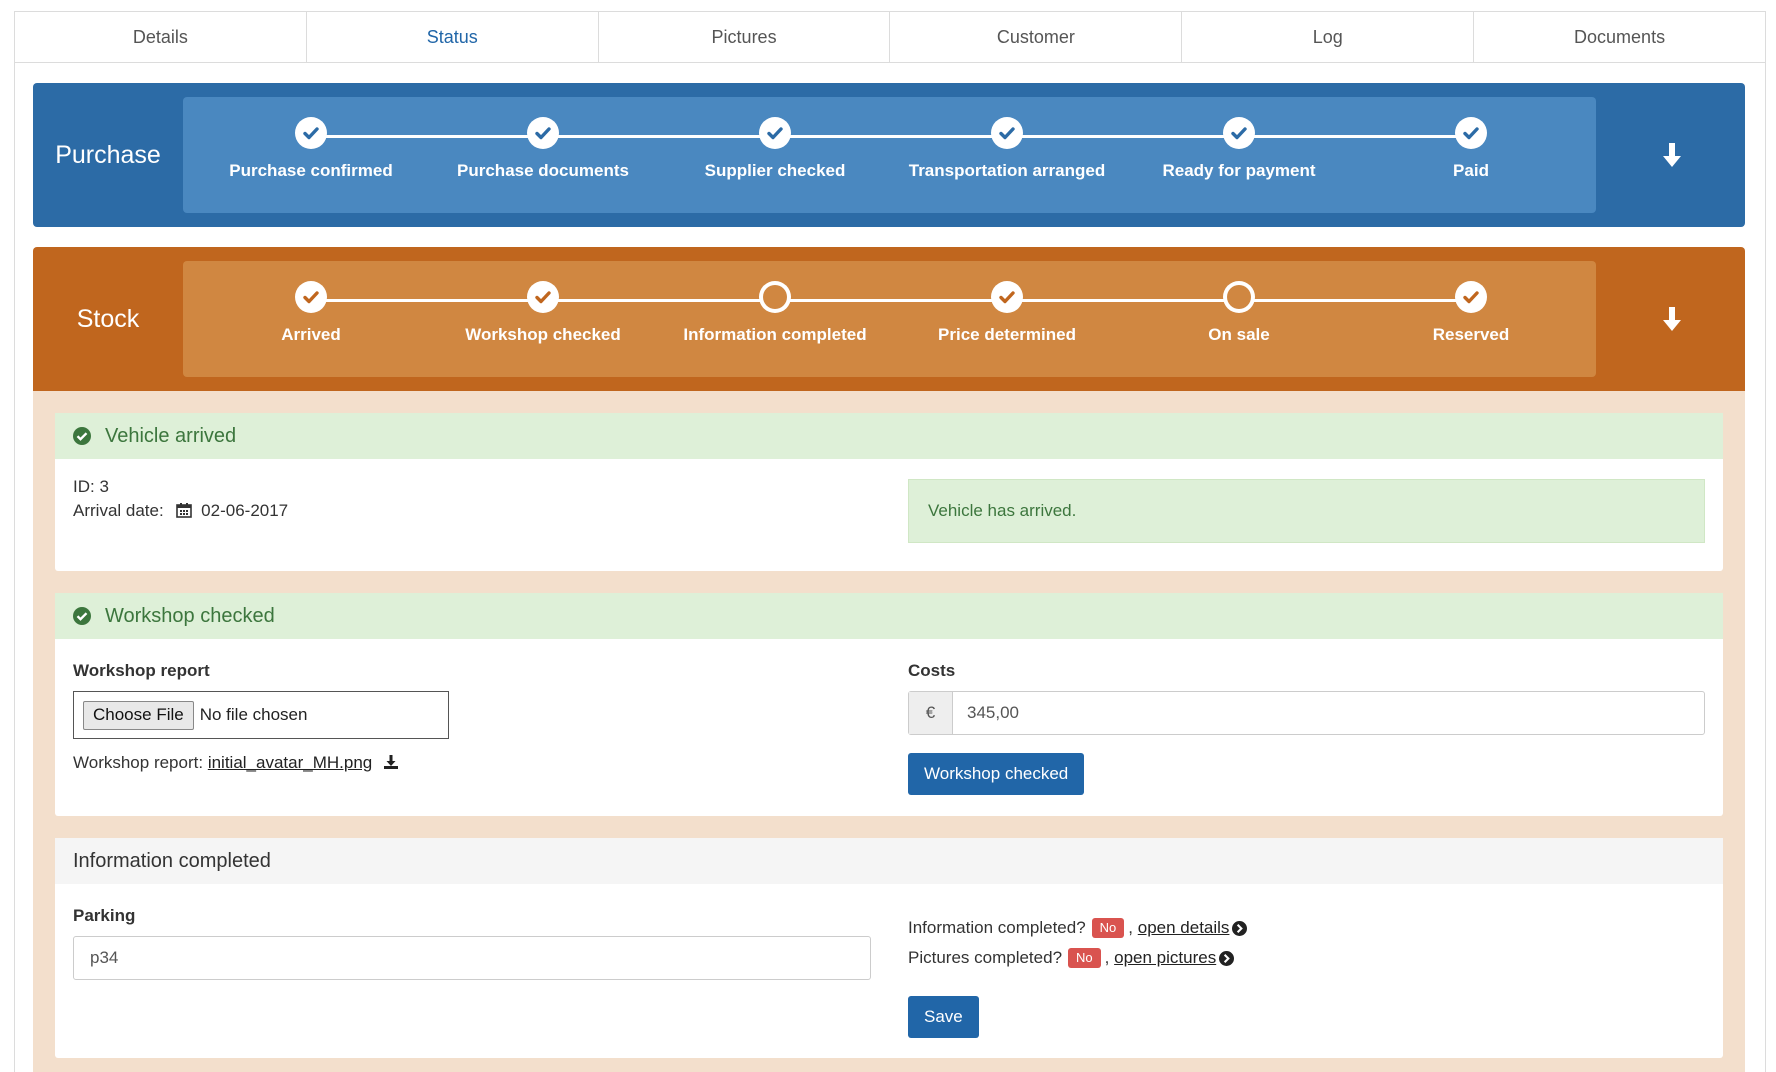  I want to click on tab-documents: Documents, so click(1619, 37).